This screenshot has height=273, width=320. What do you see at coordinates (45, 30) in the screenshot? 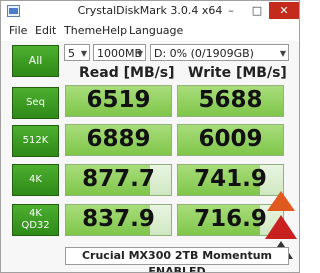
I see `menu-edit: Edit` at bounding box center [45, 30].